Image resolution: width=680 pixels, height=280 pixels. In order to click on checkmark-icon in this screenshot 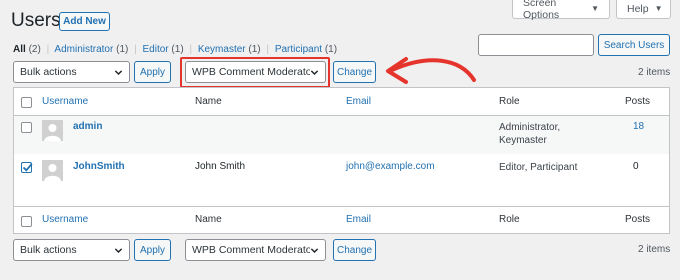, I will do `click(27, 167)`.